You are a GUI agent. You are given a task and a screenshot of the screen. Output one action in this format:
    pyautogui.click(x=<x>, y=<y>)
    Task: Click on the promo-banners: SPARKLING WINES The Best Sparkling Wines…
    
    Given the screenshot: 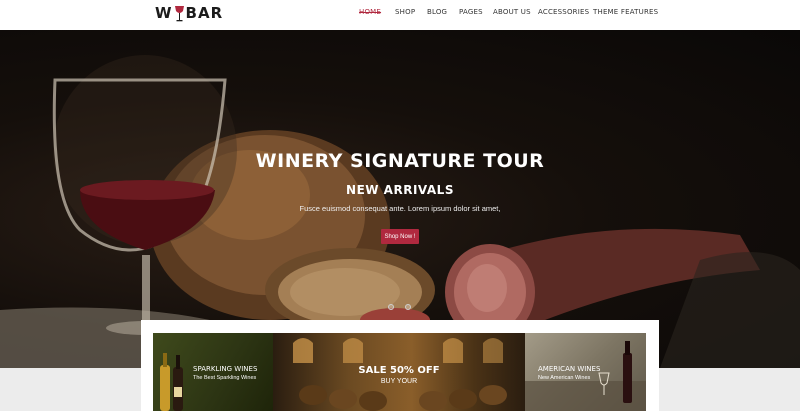 What is the action you would take?
    pyautogui.click(x=400, y=365)
    